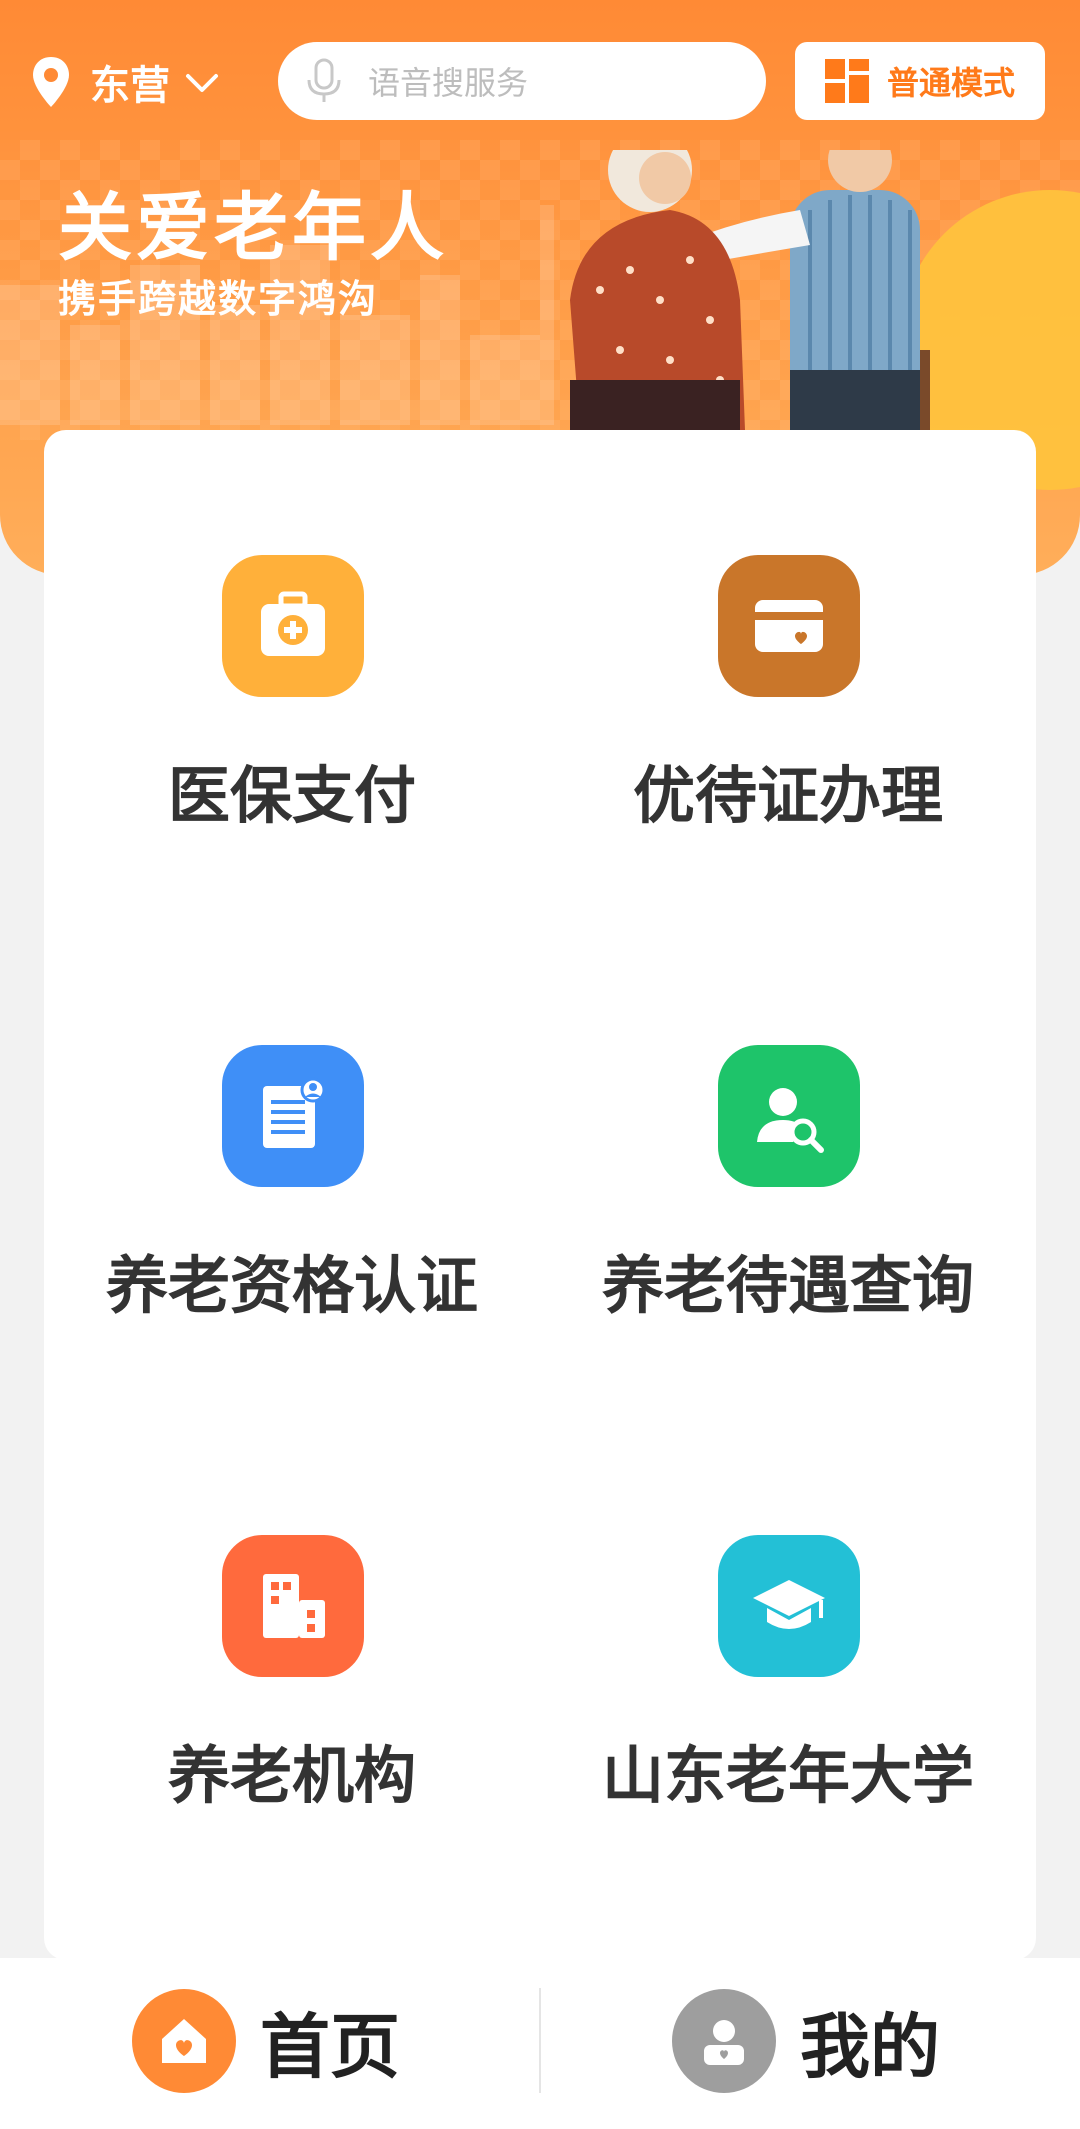 This screenshot has height=2129, width=1080. I want to click on top-bar: 东营 语音搜服务 普通模式, so click(540, 80).